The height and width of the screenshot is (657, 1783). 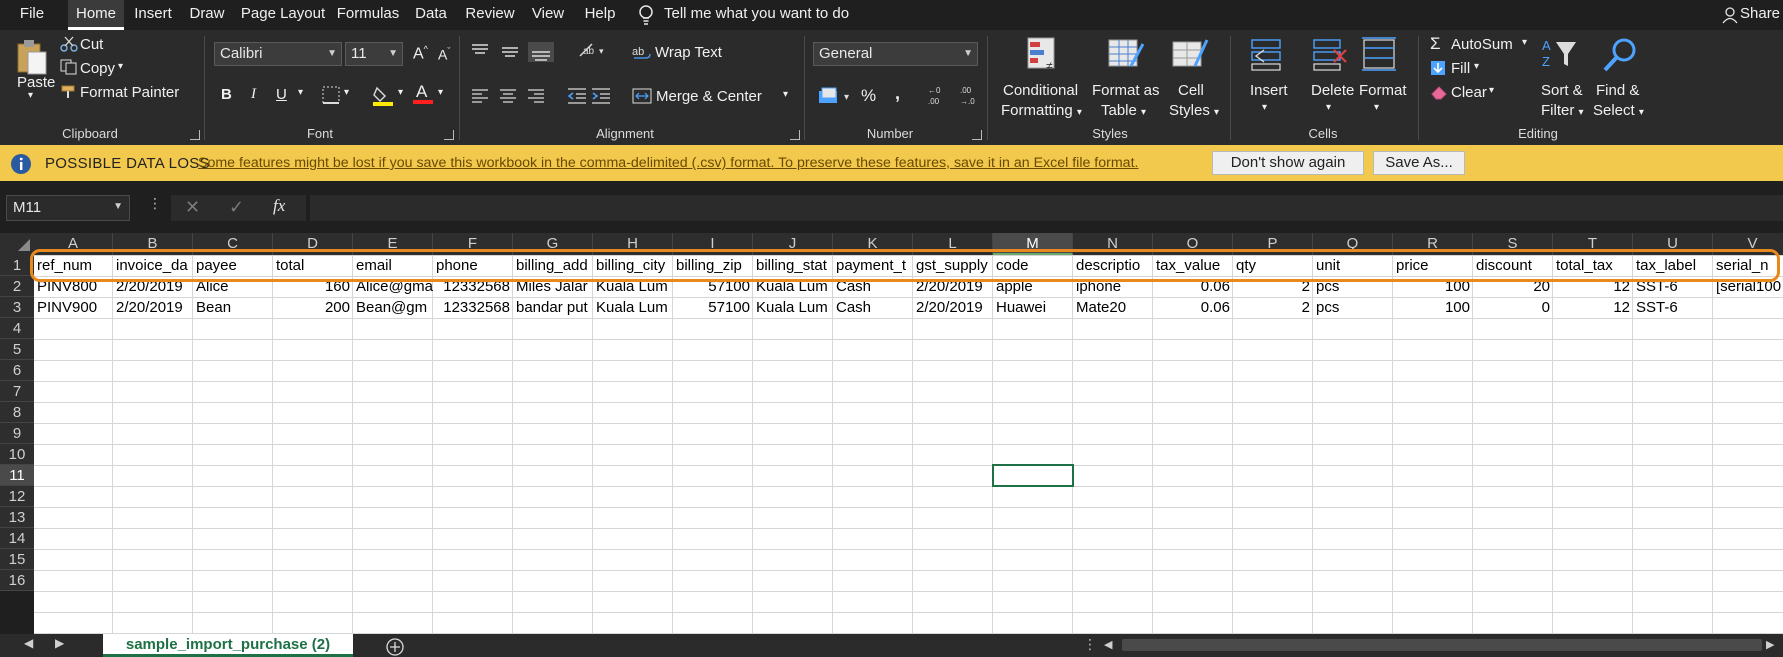 I want to click on merge-dropdown-icon: ▾, so click(x=785, y=94).